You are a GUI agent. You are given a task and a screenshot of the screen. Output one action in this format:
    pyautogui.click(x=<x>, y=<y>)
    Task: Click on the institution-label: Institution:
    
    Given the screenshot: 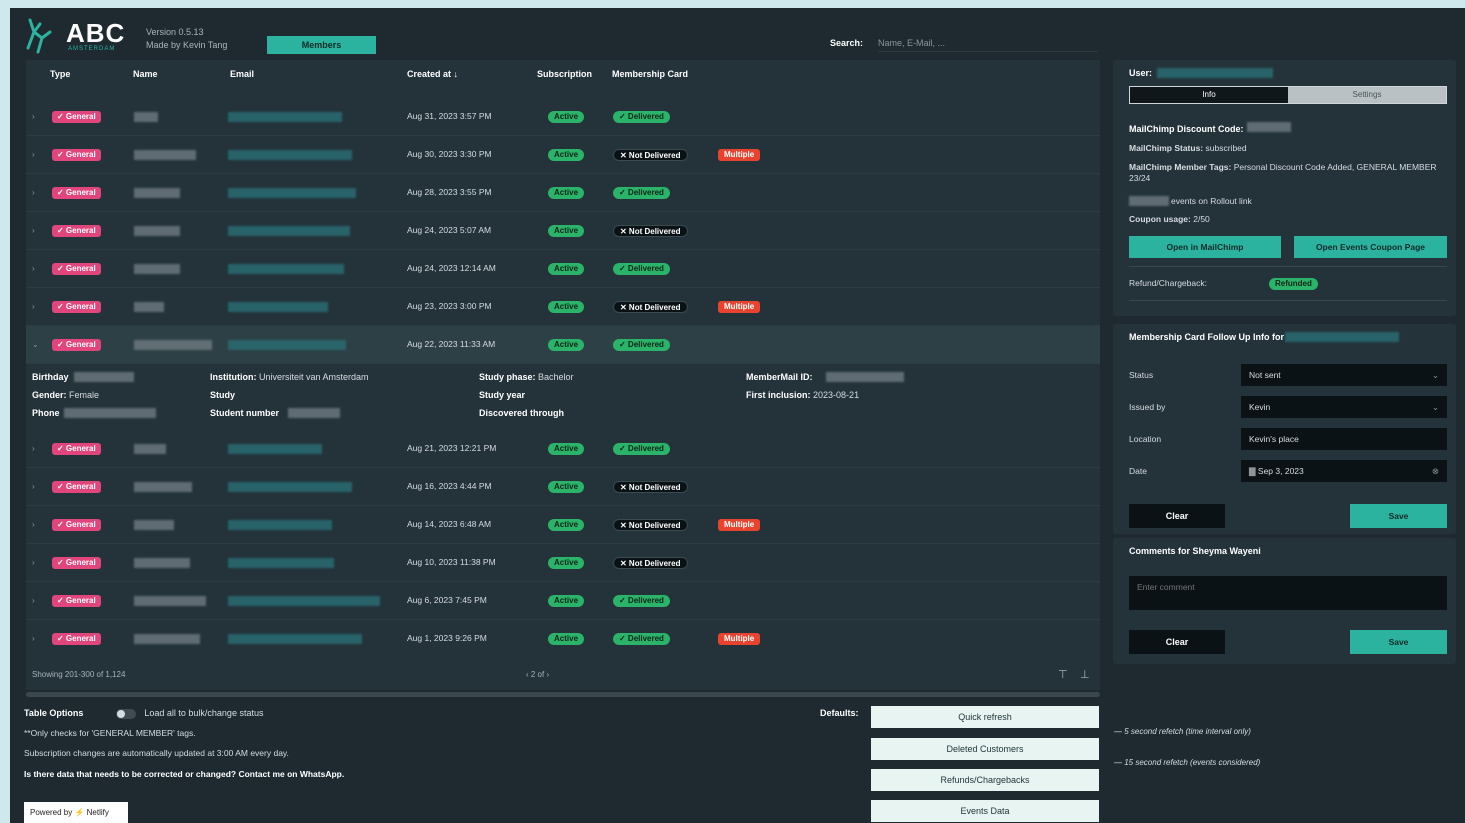 What is the action you would take?
    pyautogui.click(x=233, y=377)
    